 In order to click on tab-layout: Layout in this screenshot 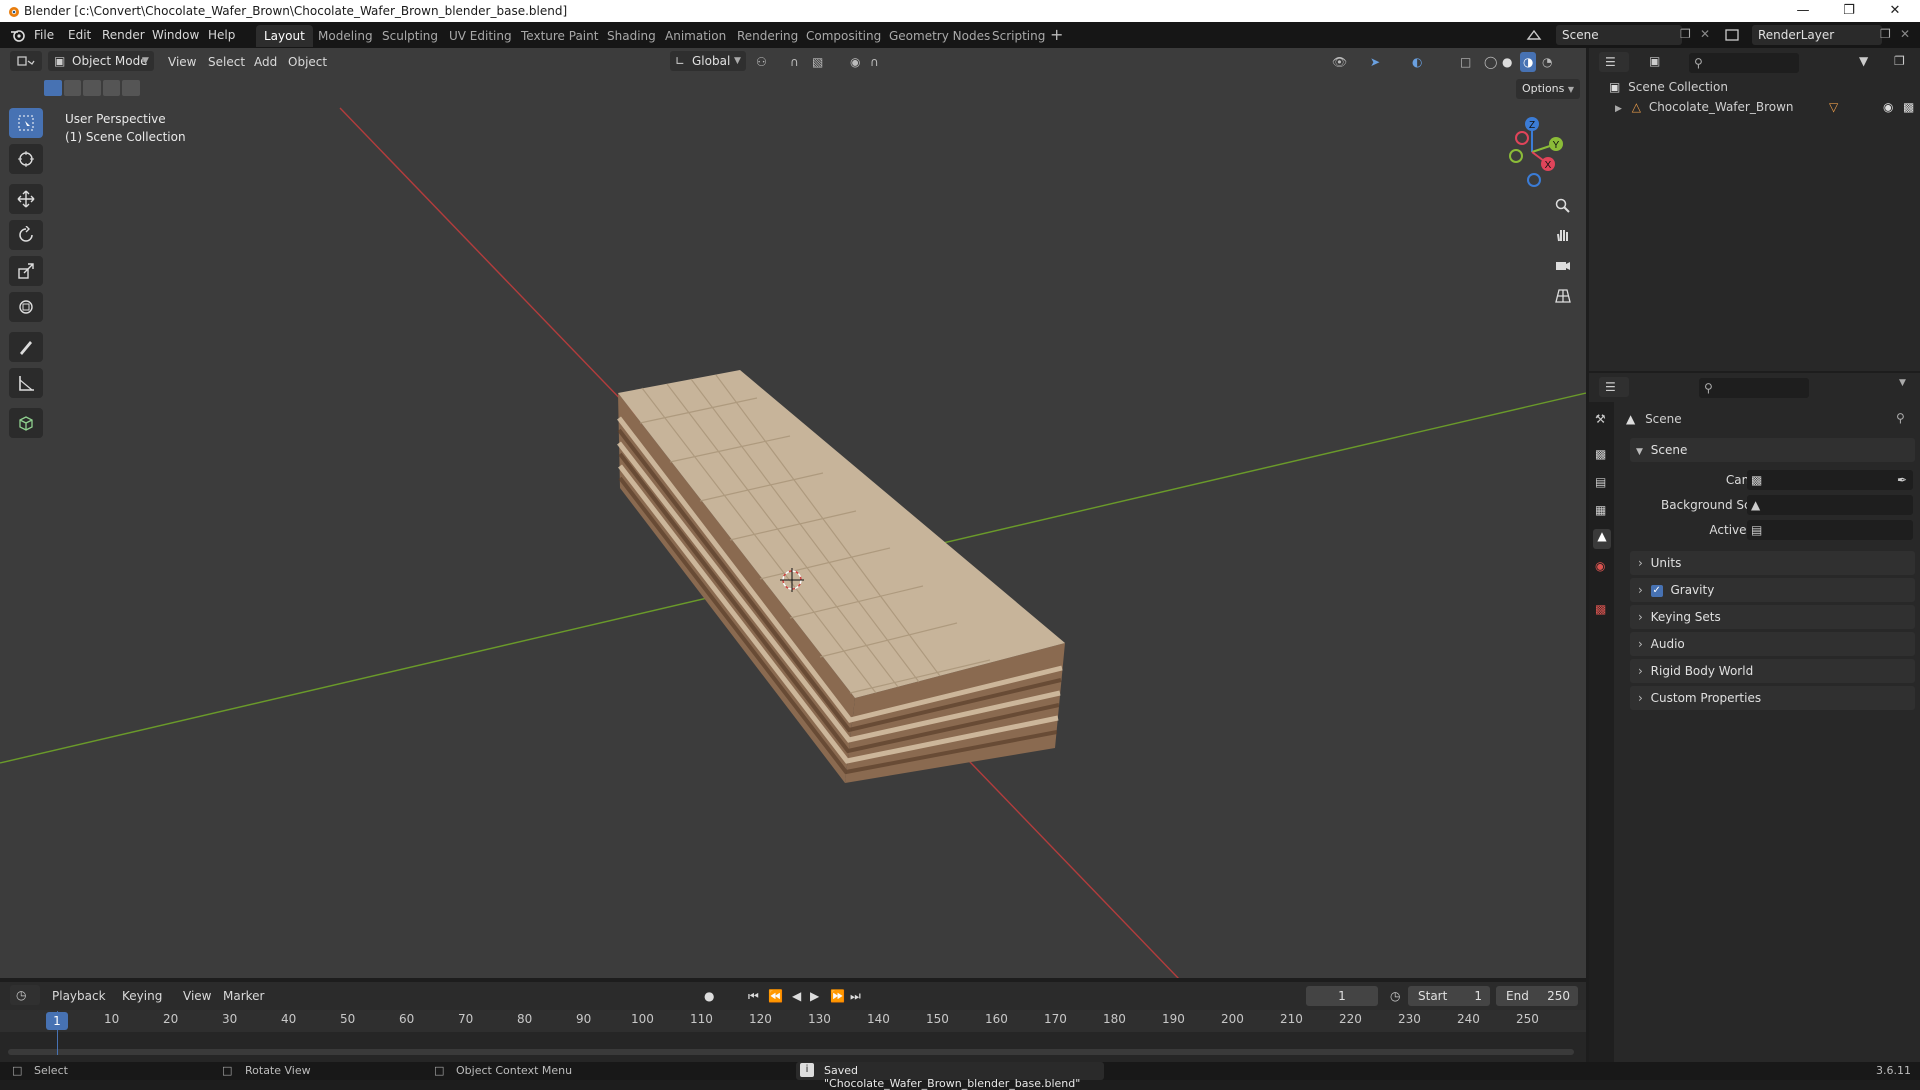, I will do `click(284, 36)`.